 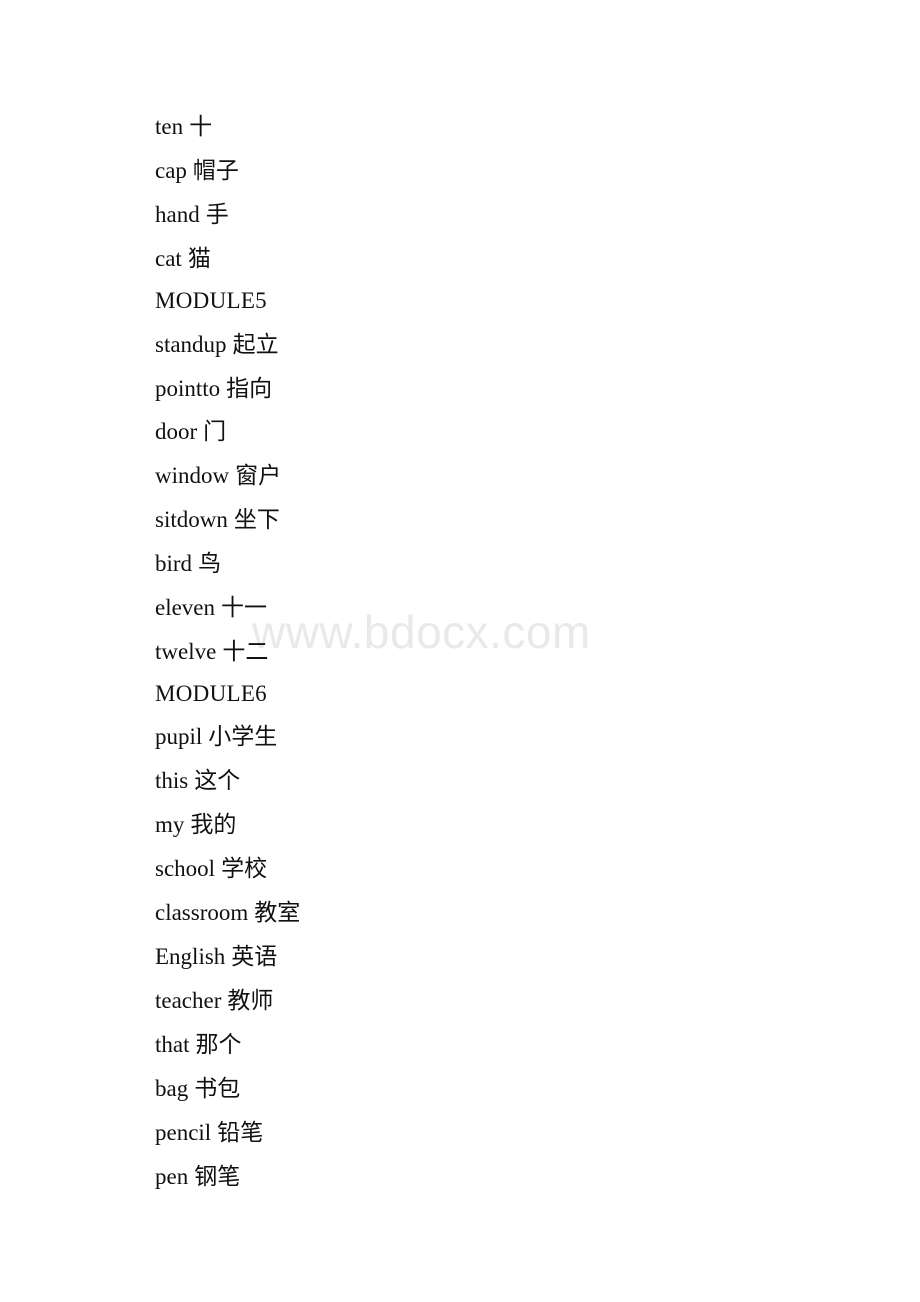 I want to click on word-chinese: 那个, so click(x=218, y=1045).